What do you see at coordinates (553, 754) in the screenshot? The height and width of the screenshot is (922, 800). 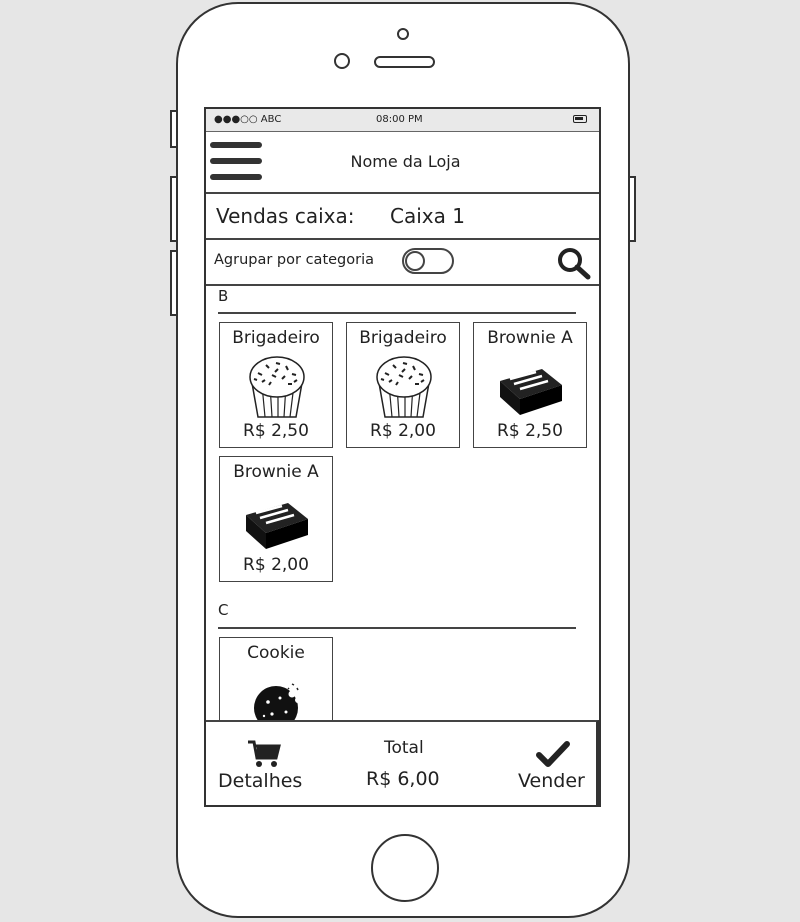 I see `check-icon` at bounding box center [553, 754].